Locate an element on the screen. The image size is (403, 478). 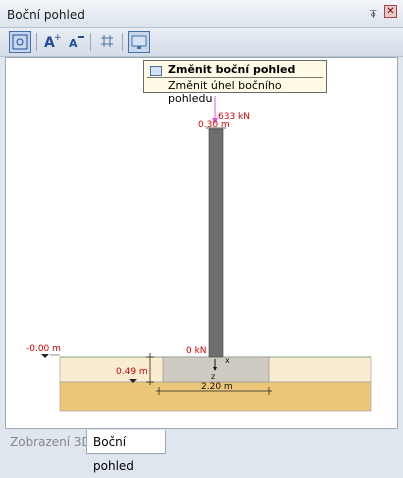
panel-title: Boční pohled is located at coordinates (46, 15).